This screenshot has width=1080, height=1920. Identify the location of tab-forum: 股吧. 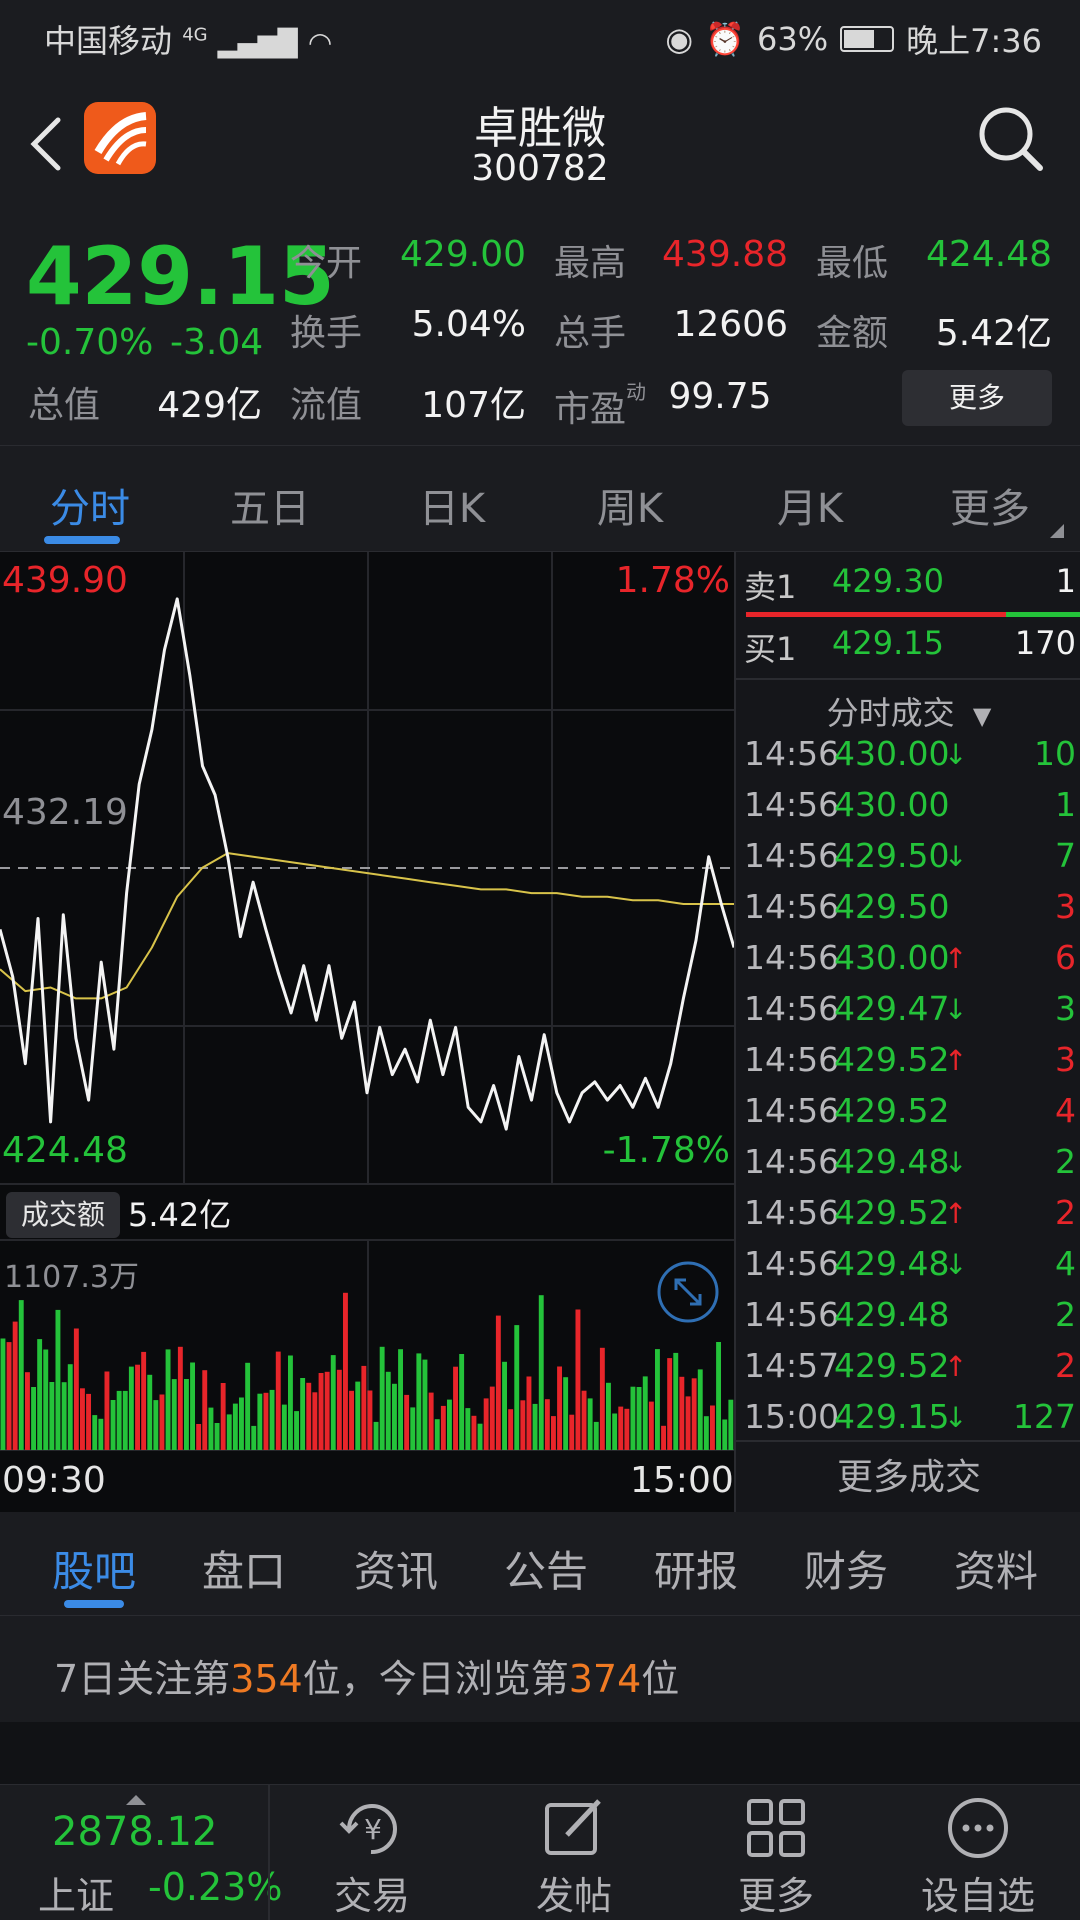
(94, 1568).